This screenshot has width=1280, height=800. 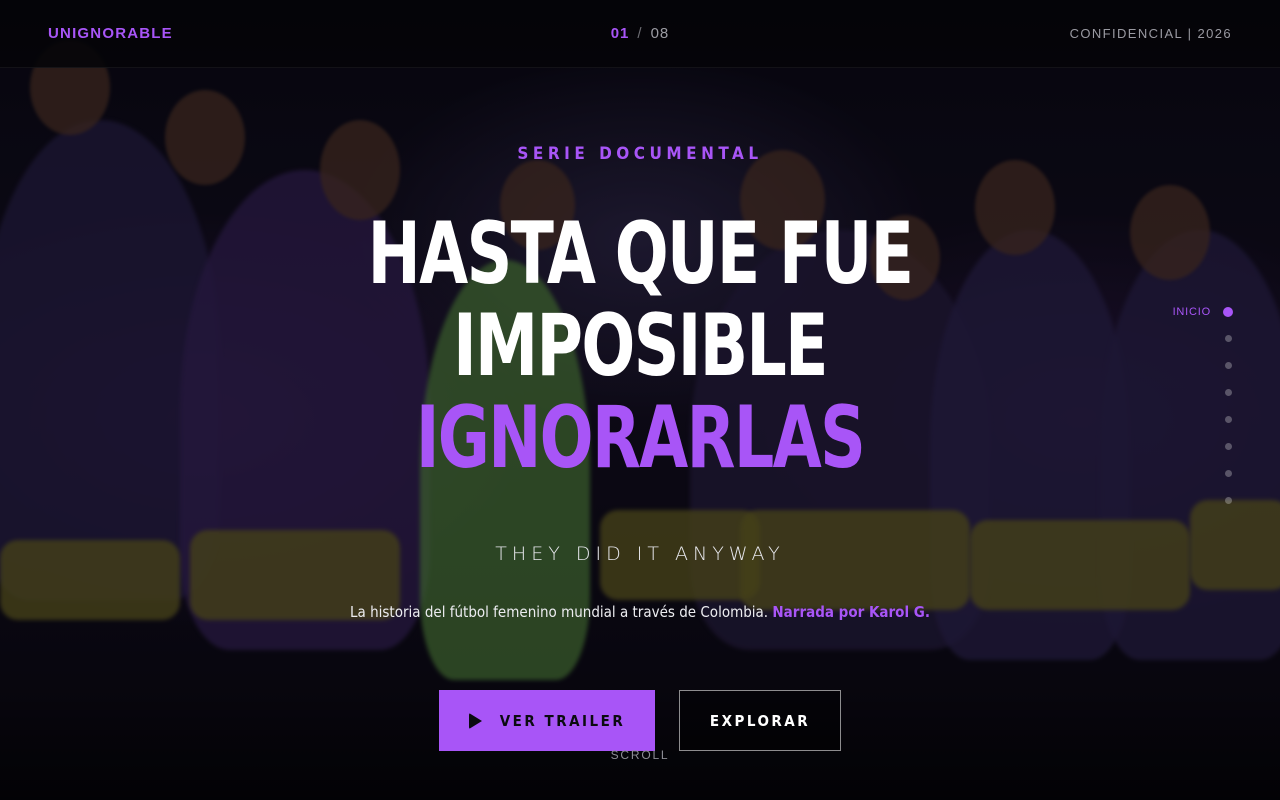 I want to click on hero-title-line-2: IMPOSIBLE, so click(x=640, y=346).